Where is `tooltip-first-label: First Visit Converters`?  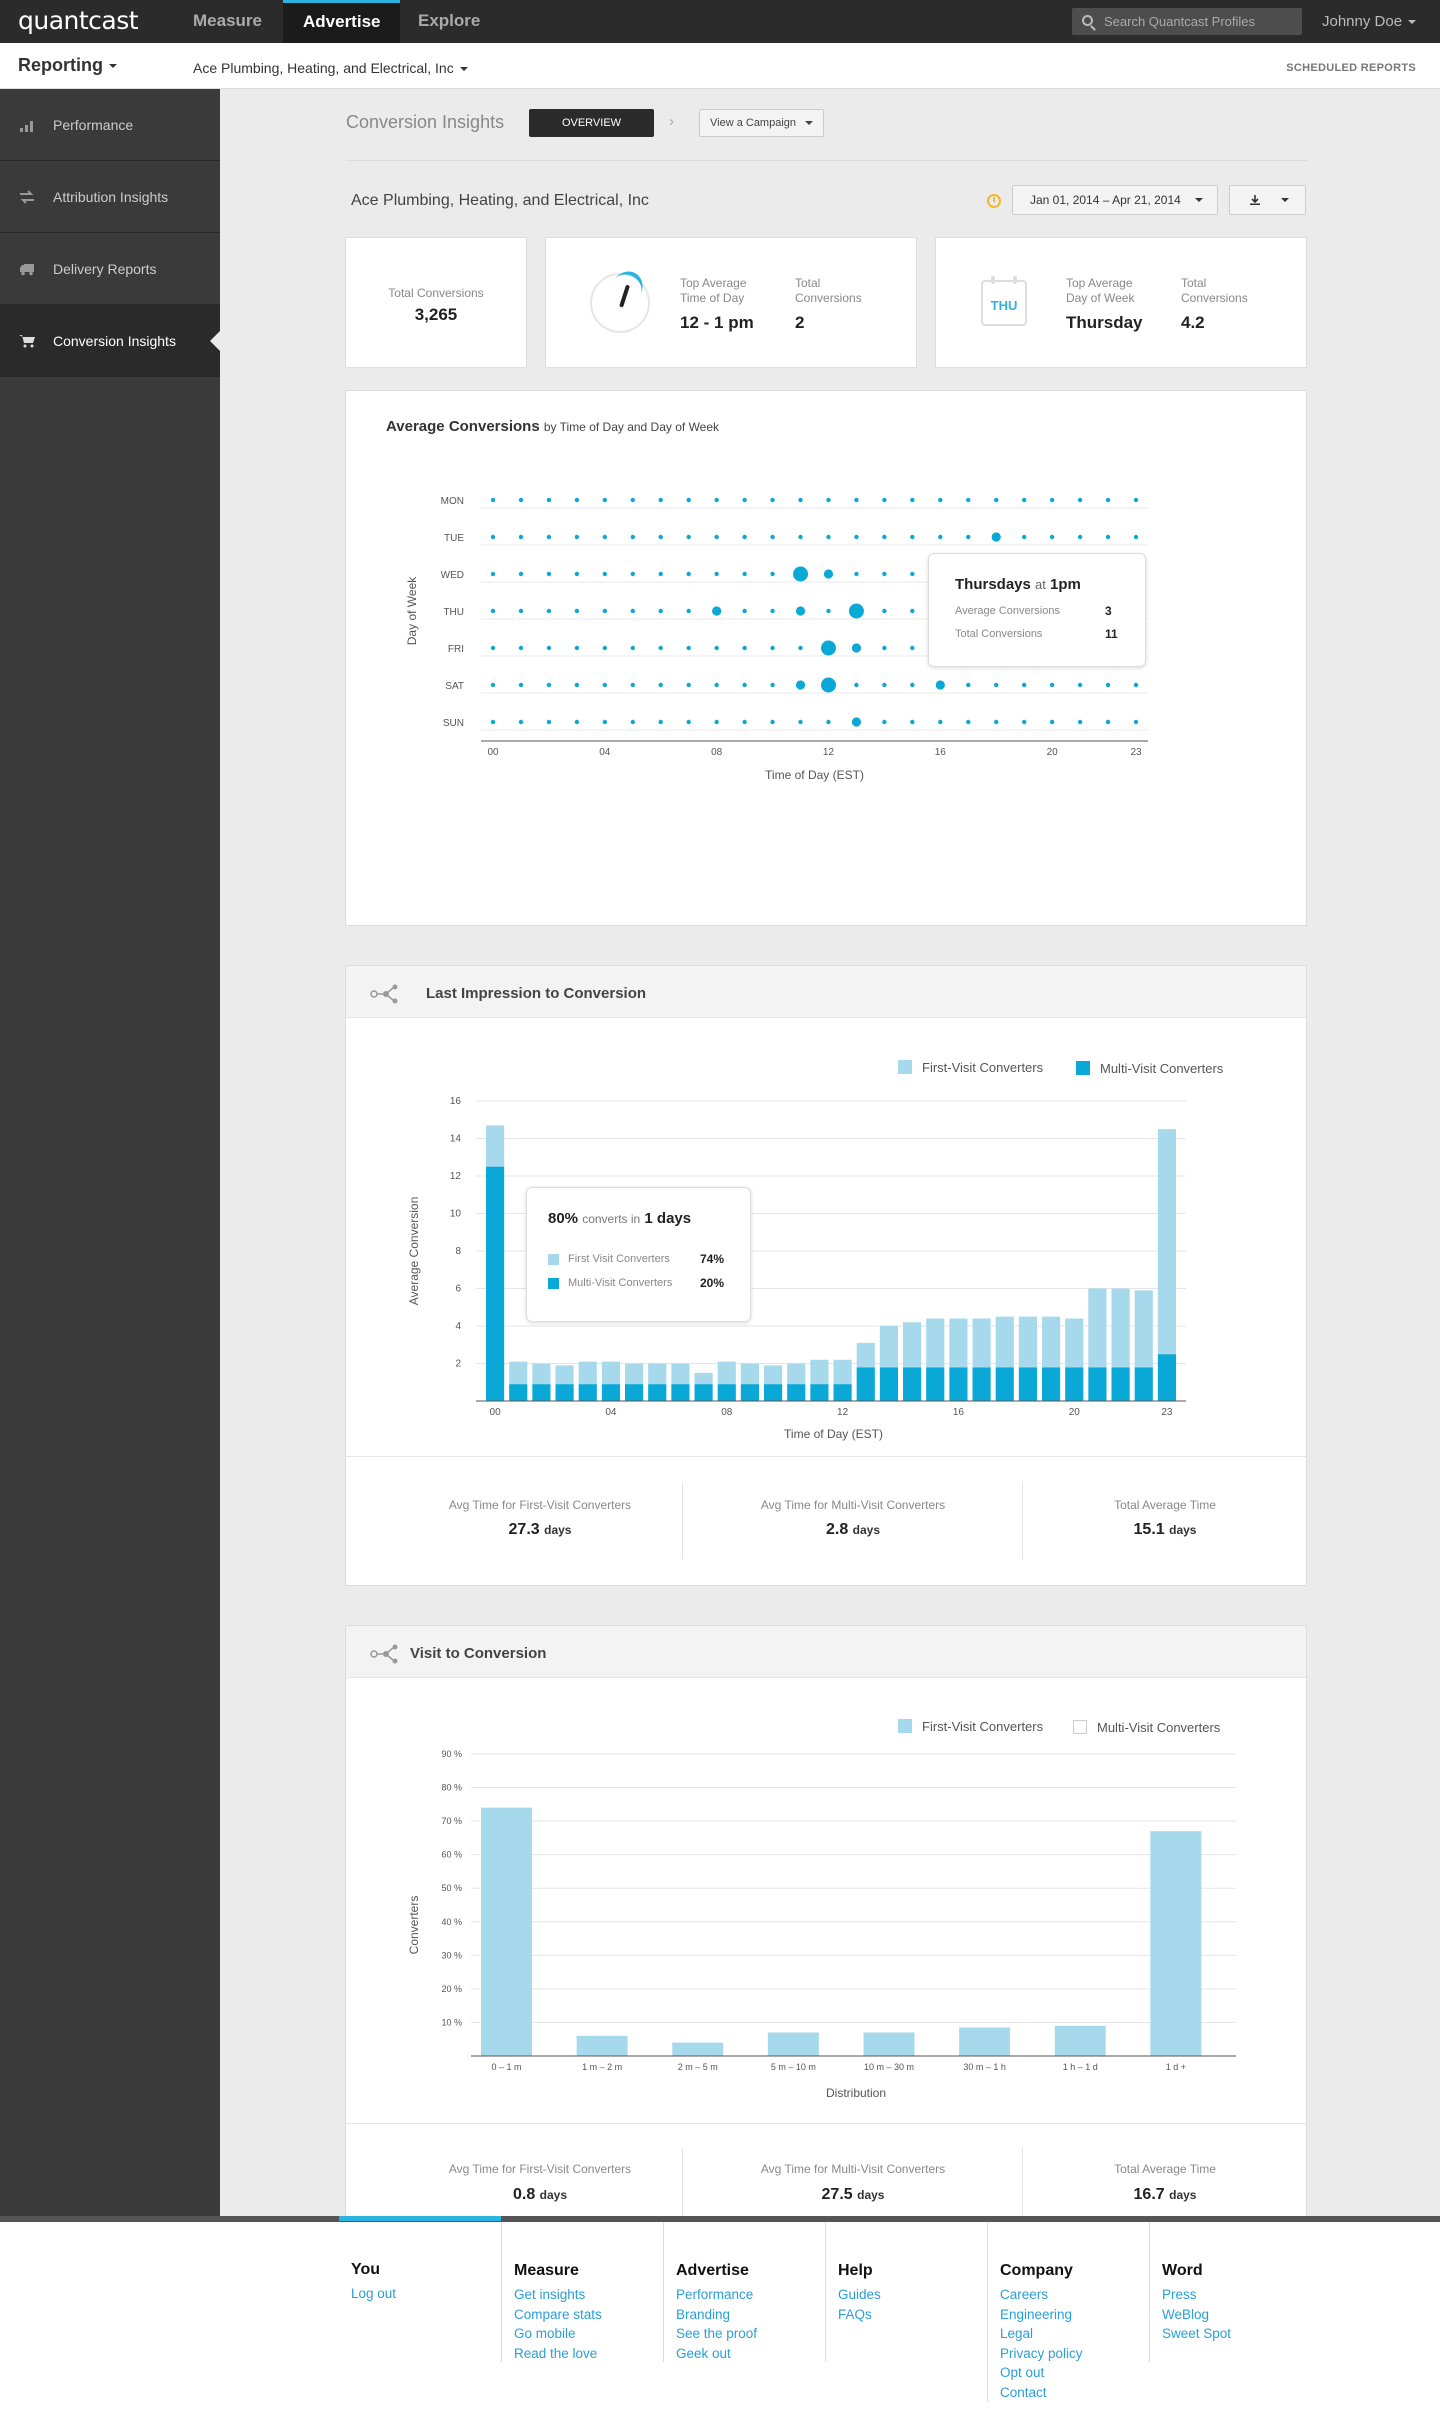
tooltip-first-label: First Visit Converters is located at coordinates (619, 1259).